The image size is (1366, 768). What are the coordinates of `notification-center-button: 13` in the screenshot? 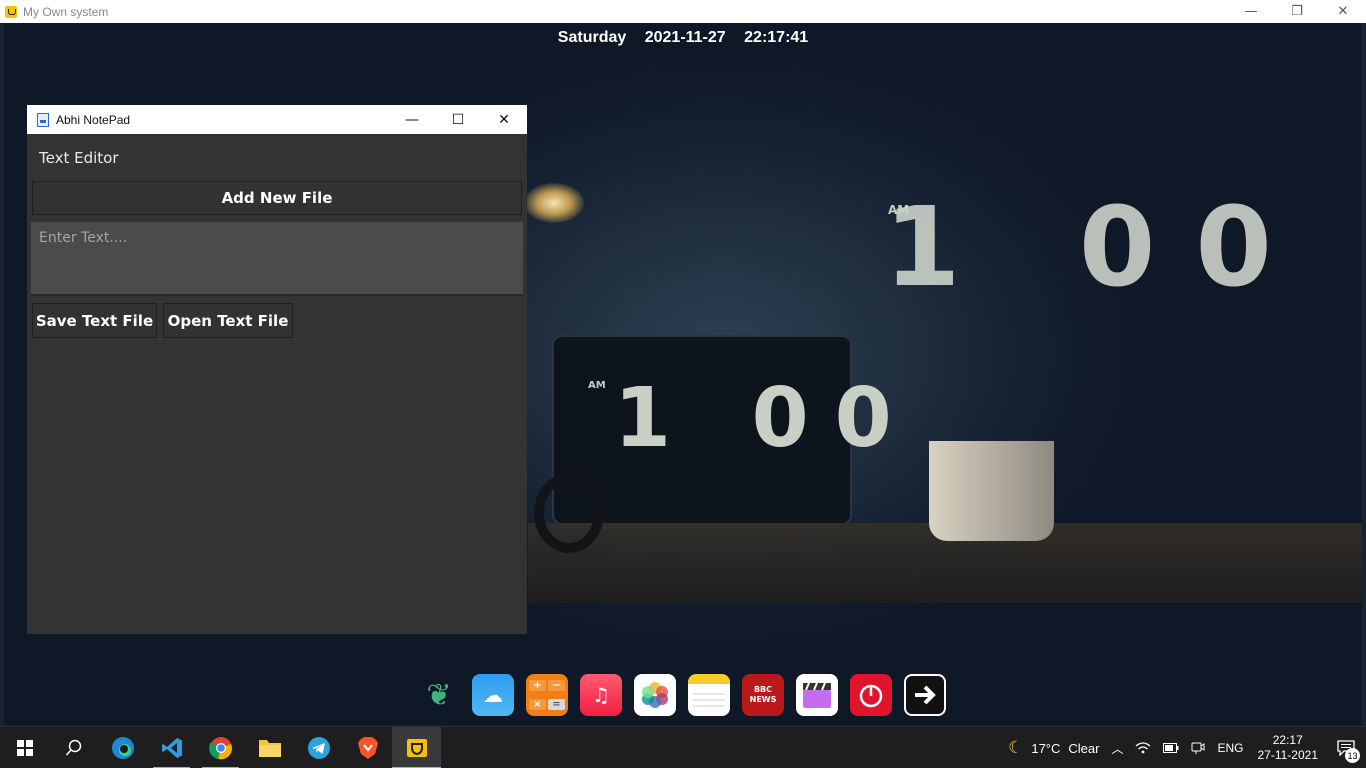 It's located at (1346, 747).